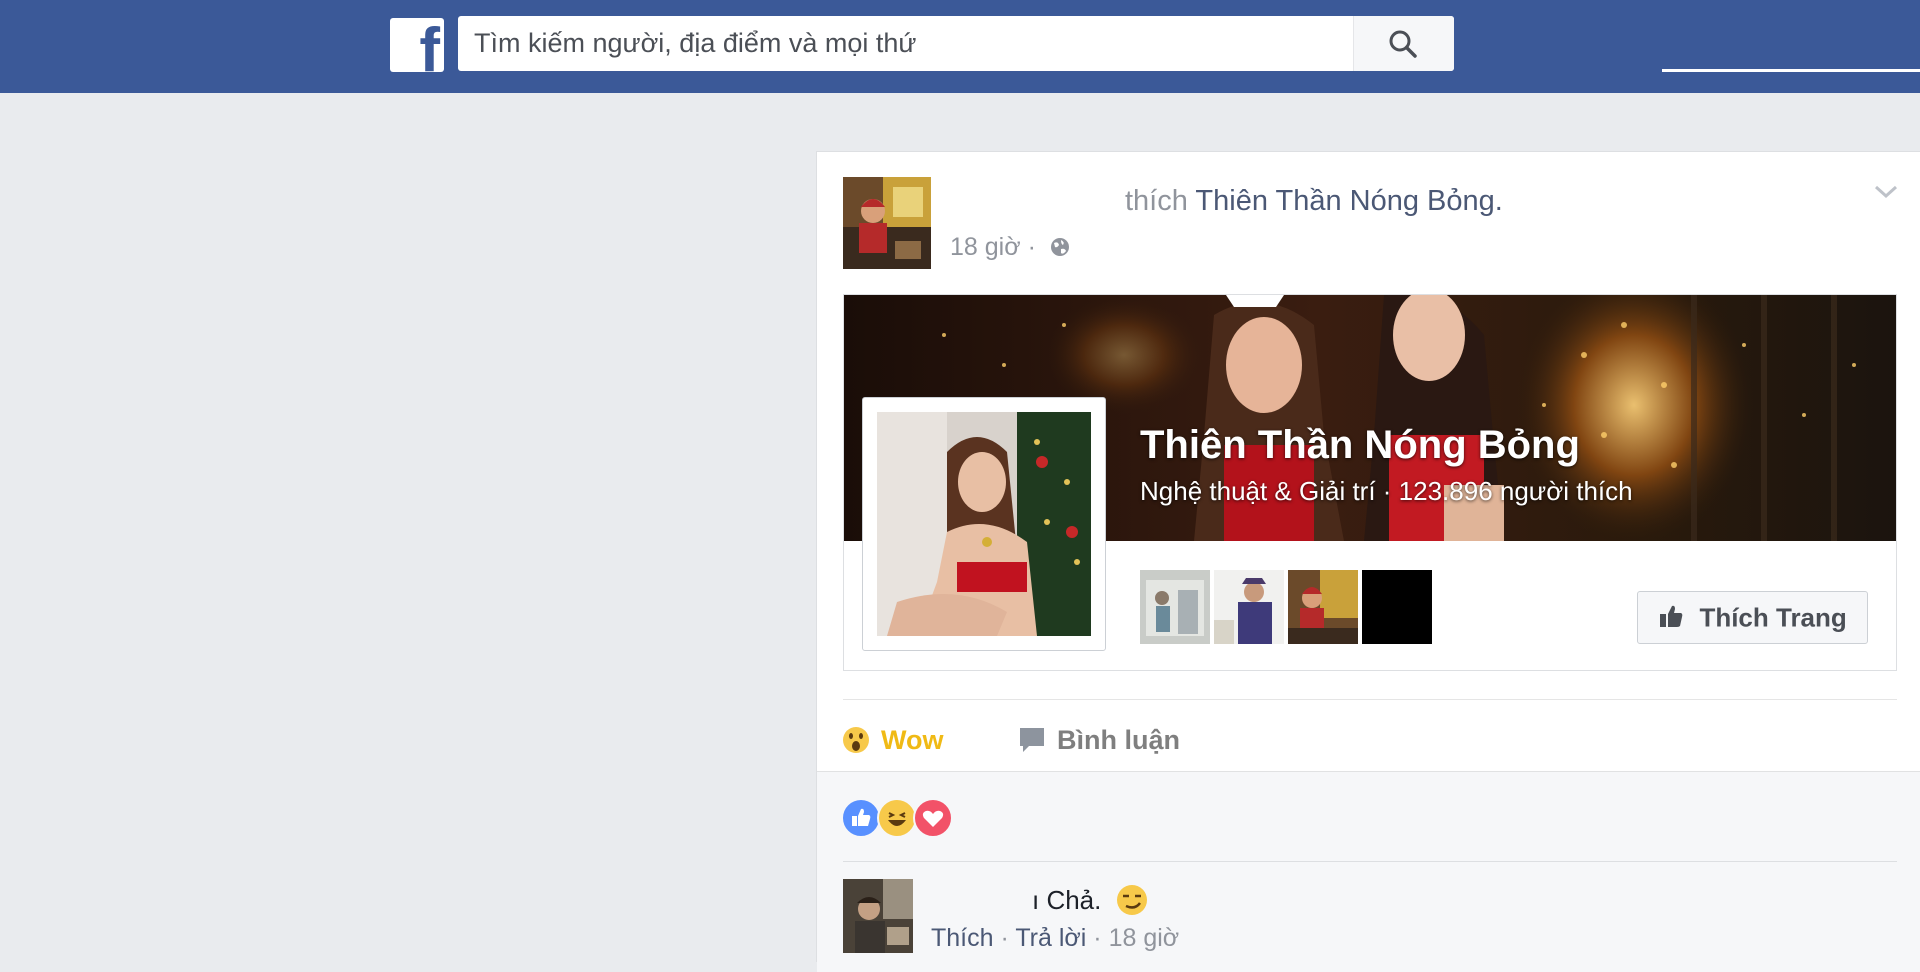 The height and width of the screenshot is (972, 1920). I want to click on search-box, so click(956, 43).